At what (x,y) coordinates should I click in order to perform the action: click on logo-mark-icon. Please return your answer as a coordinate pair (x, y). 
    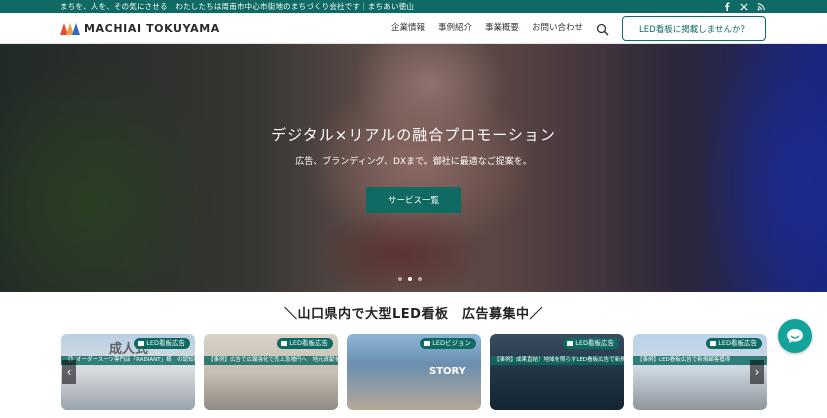
    Looking at the image, I should click on (70, 28).